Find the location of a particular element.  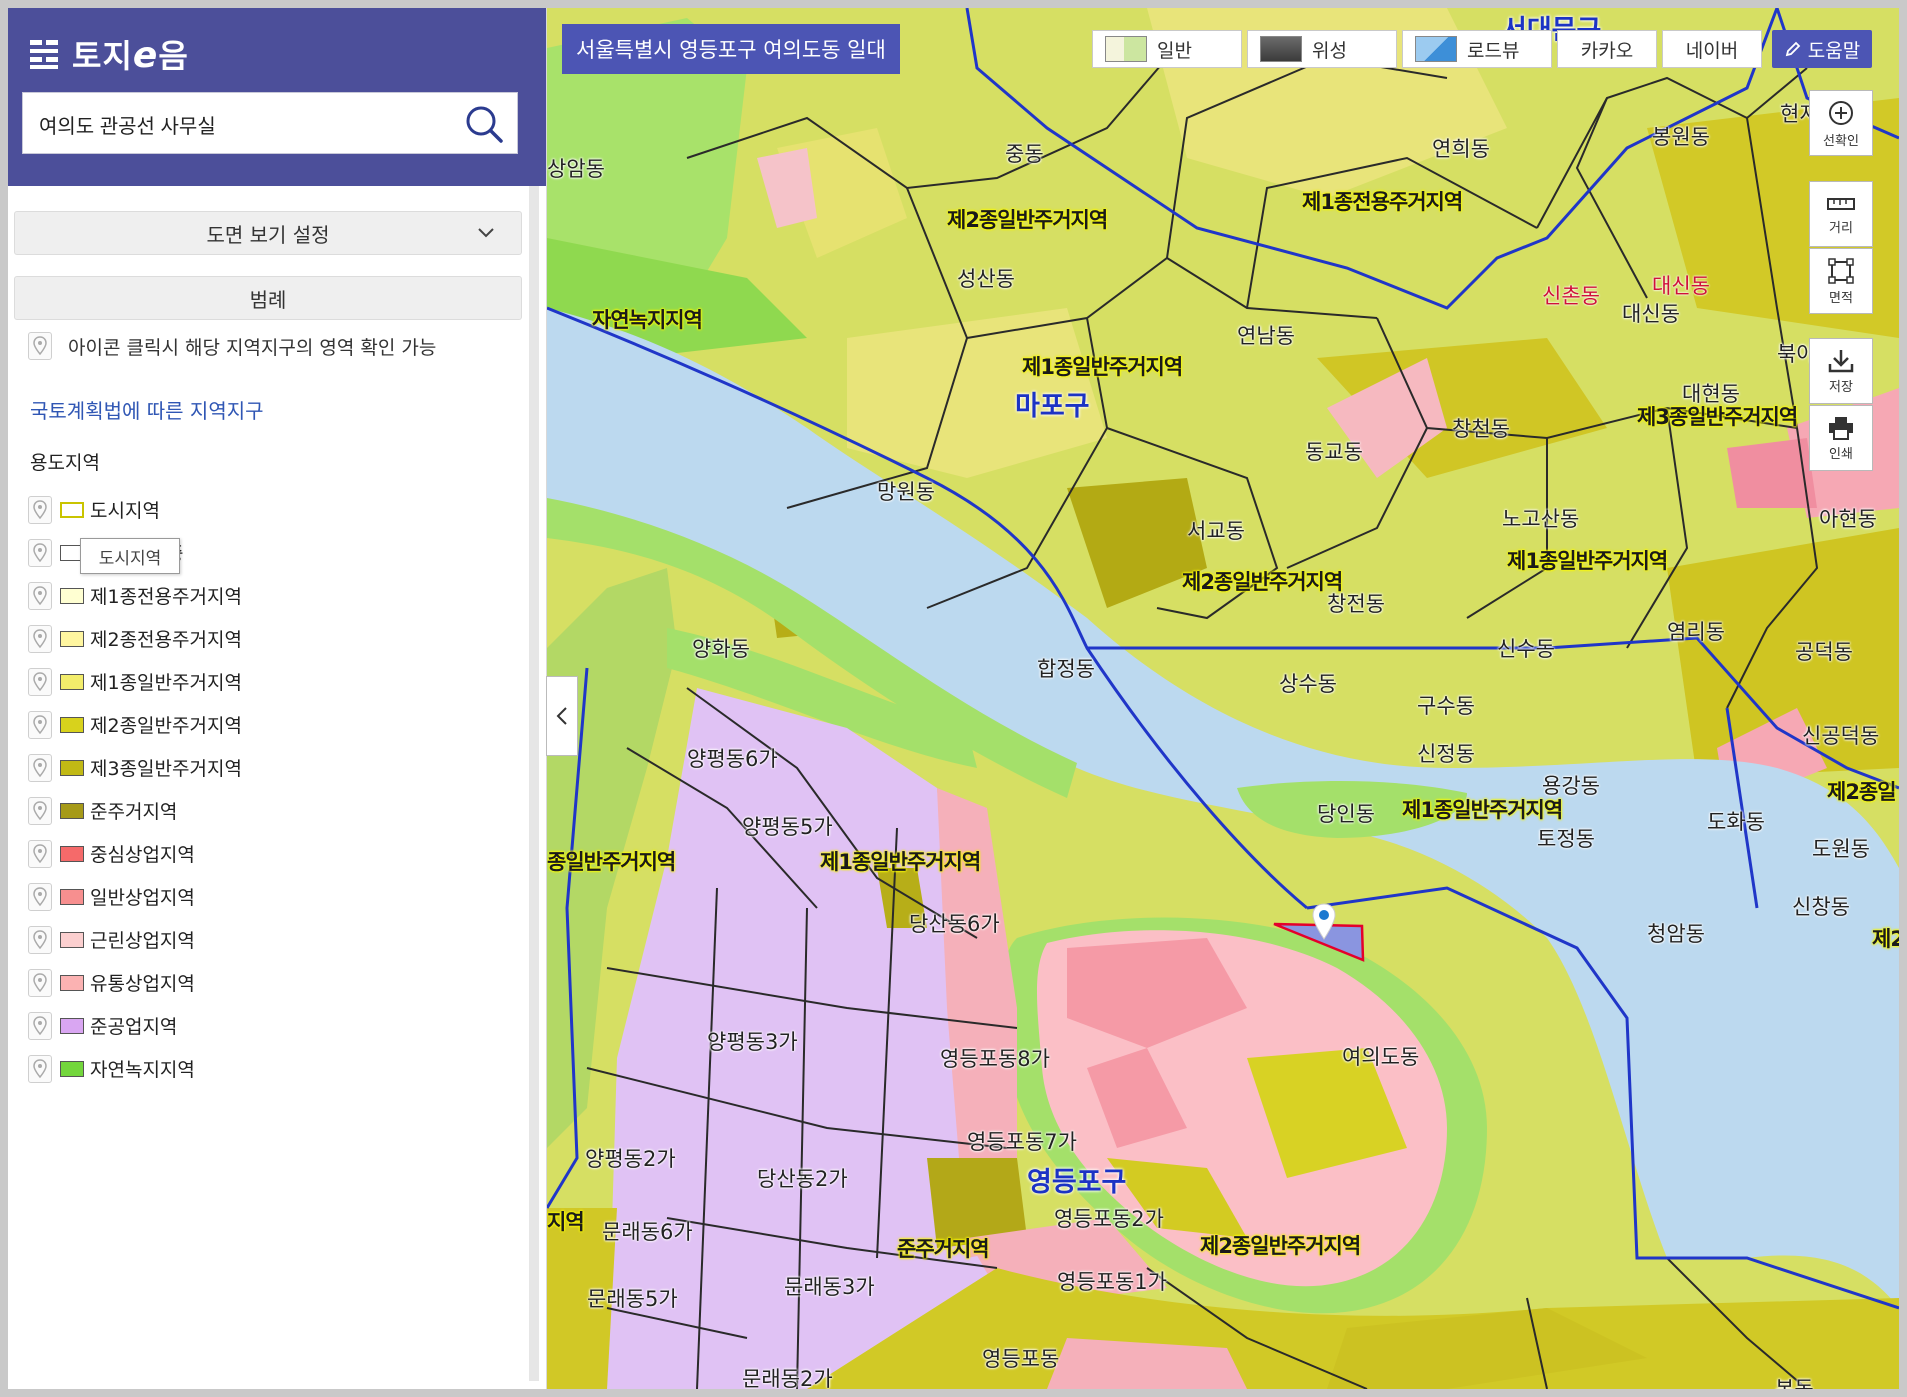

tool-label: 선확인 is located at coordinates (1841, 141).